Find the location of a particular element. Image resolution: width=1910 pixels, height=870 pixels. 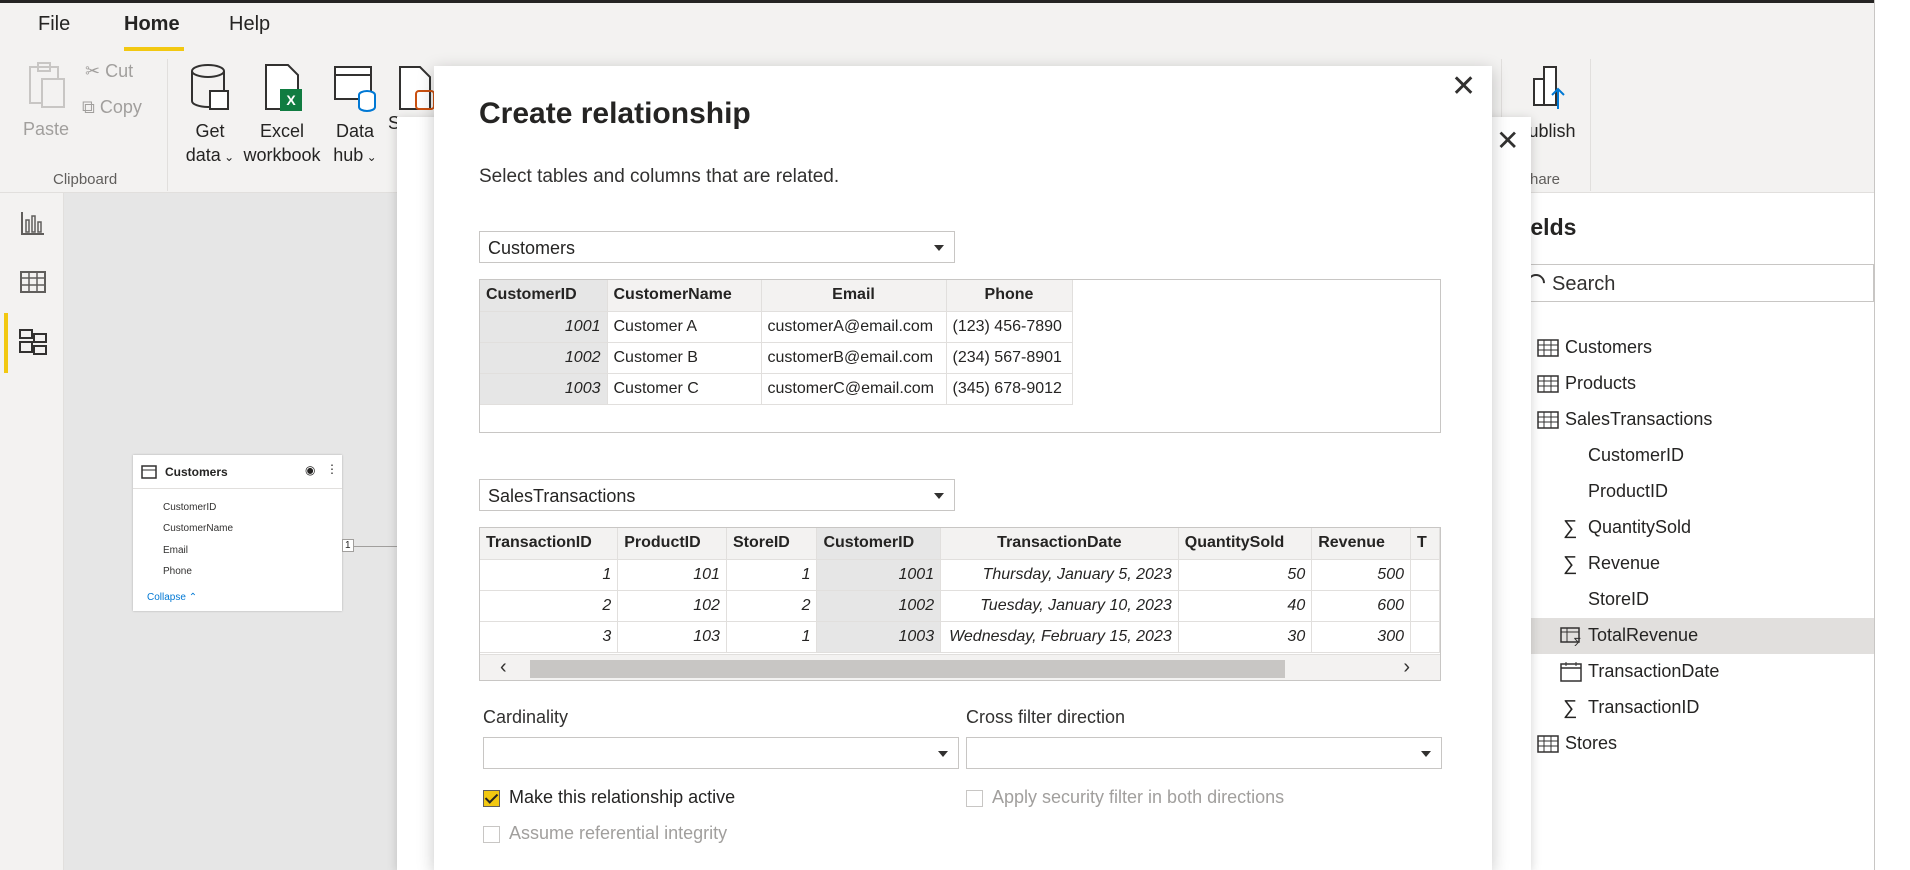

table-cell: (345) 678-9012 is located at coordinates (1009, 389).